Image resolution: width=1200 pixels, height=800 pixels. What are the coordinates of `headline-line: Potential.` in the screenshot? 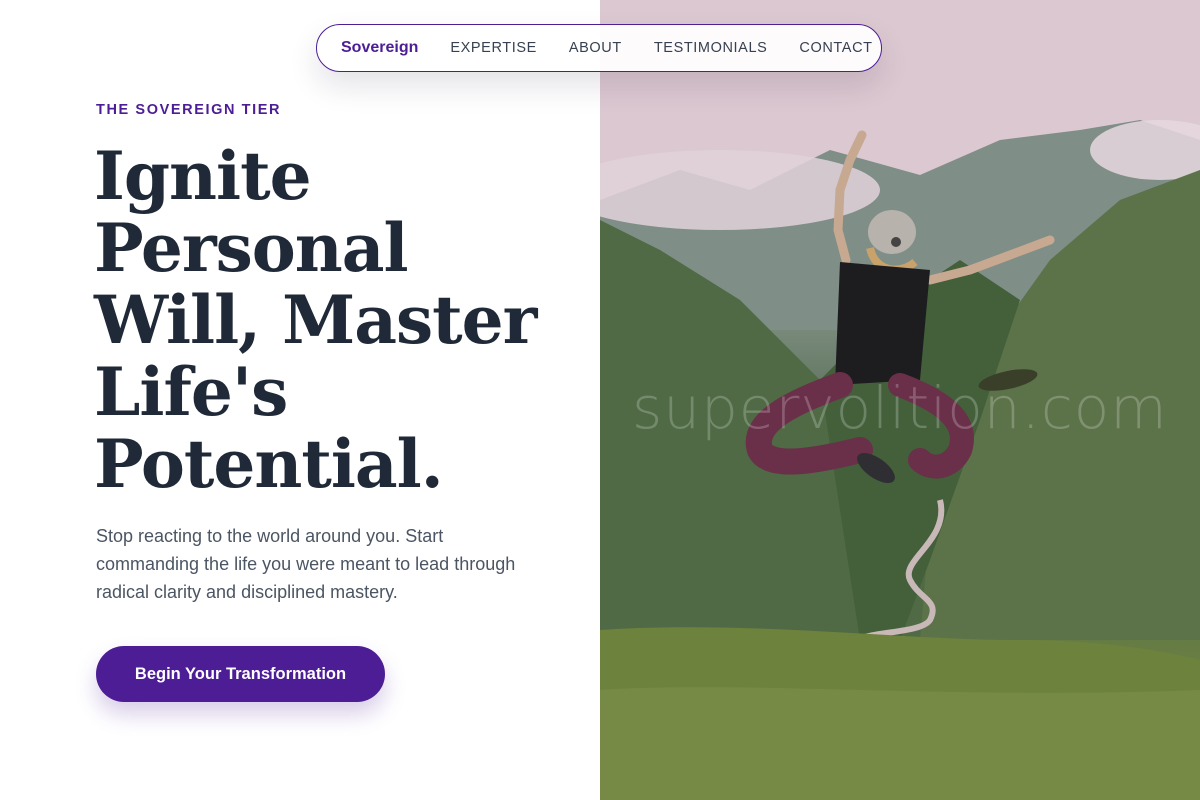 It's located at (269, 464).